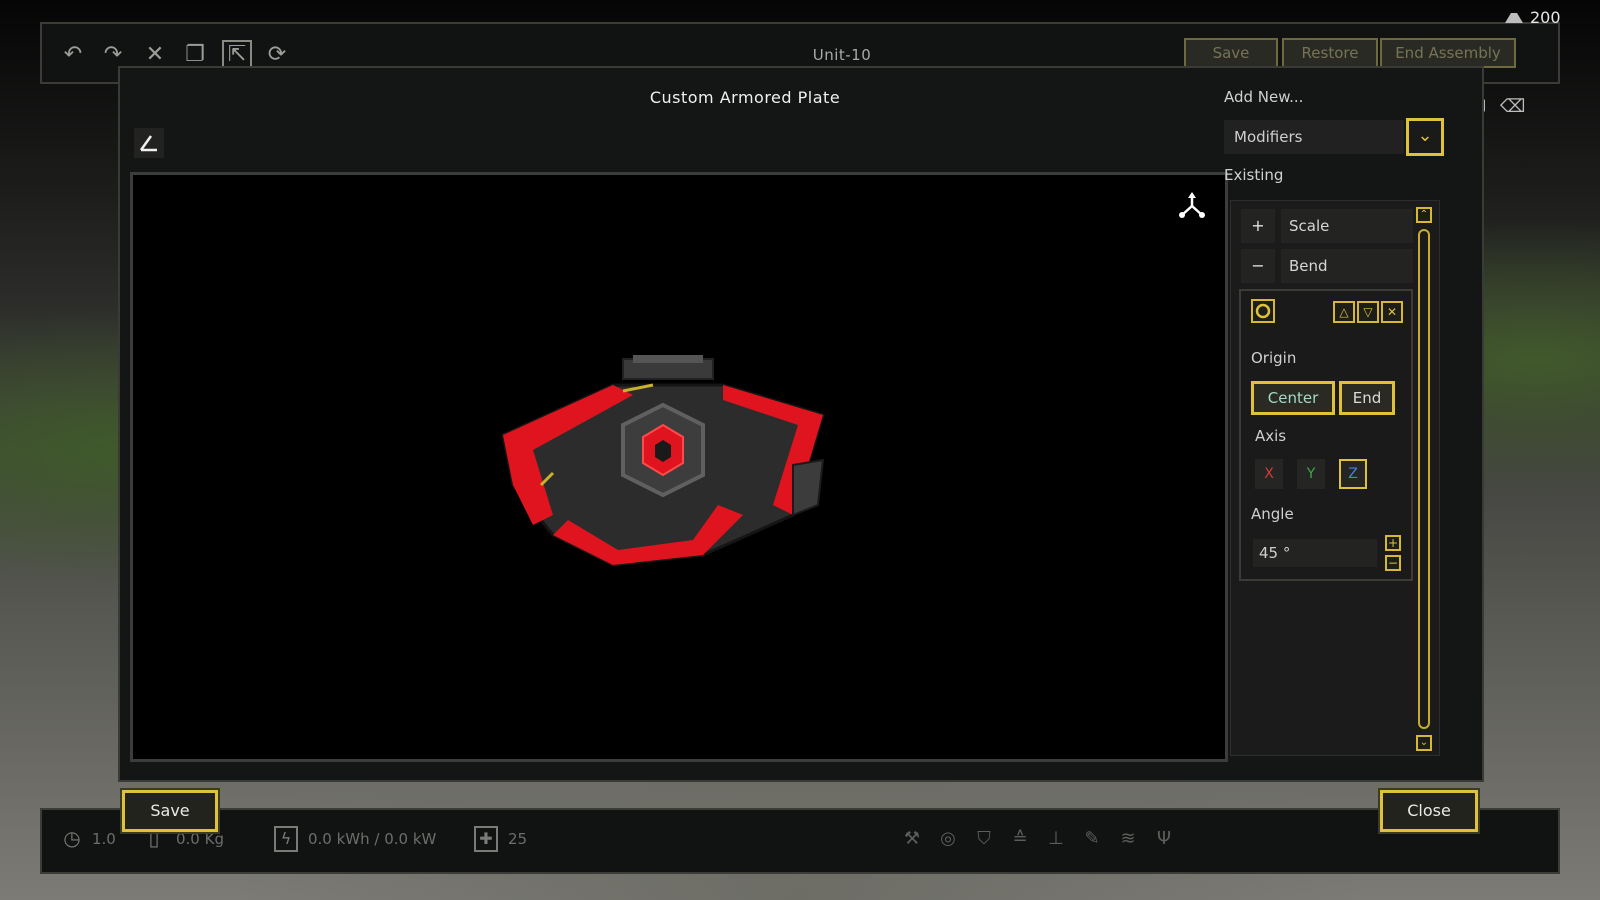 The height and width of the screenshot is (900, 1600). I want to click on collapse-icon: −, so click(1258, 266).